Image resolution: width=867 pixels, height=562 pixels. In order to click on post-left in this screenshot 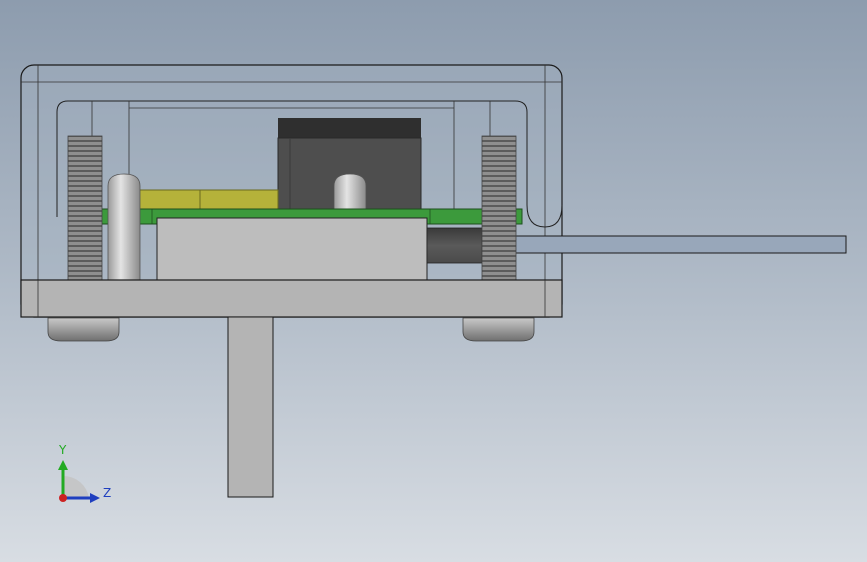, I will do `click(124, 227)`.